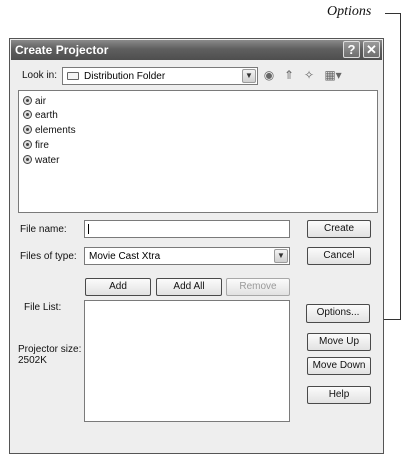 The width and height of the screenshot is (419, 465). Describe the element at coordinates (349, 11) in the screenshot. I see `options-callout-label: Options` at that location.